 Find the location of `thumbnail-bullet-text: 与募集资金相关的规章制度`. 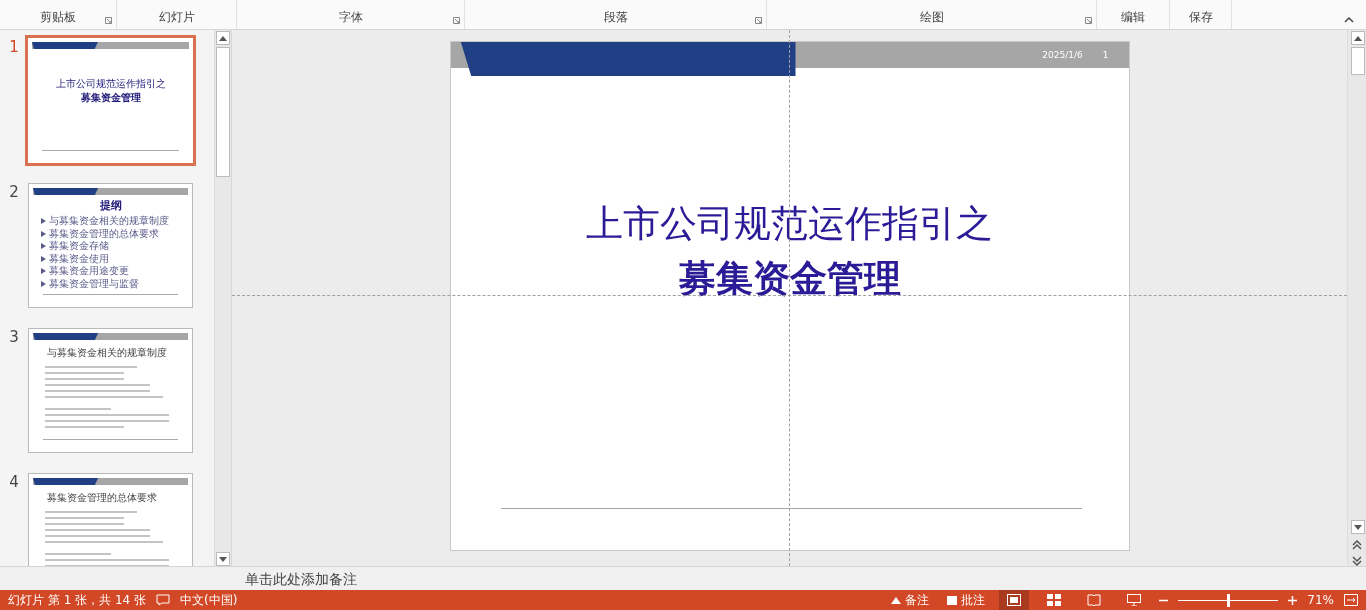

thumbnail-bullet-text: 与募集资金相关的规章制度 is located at coordinates (109, 221).